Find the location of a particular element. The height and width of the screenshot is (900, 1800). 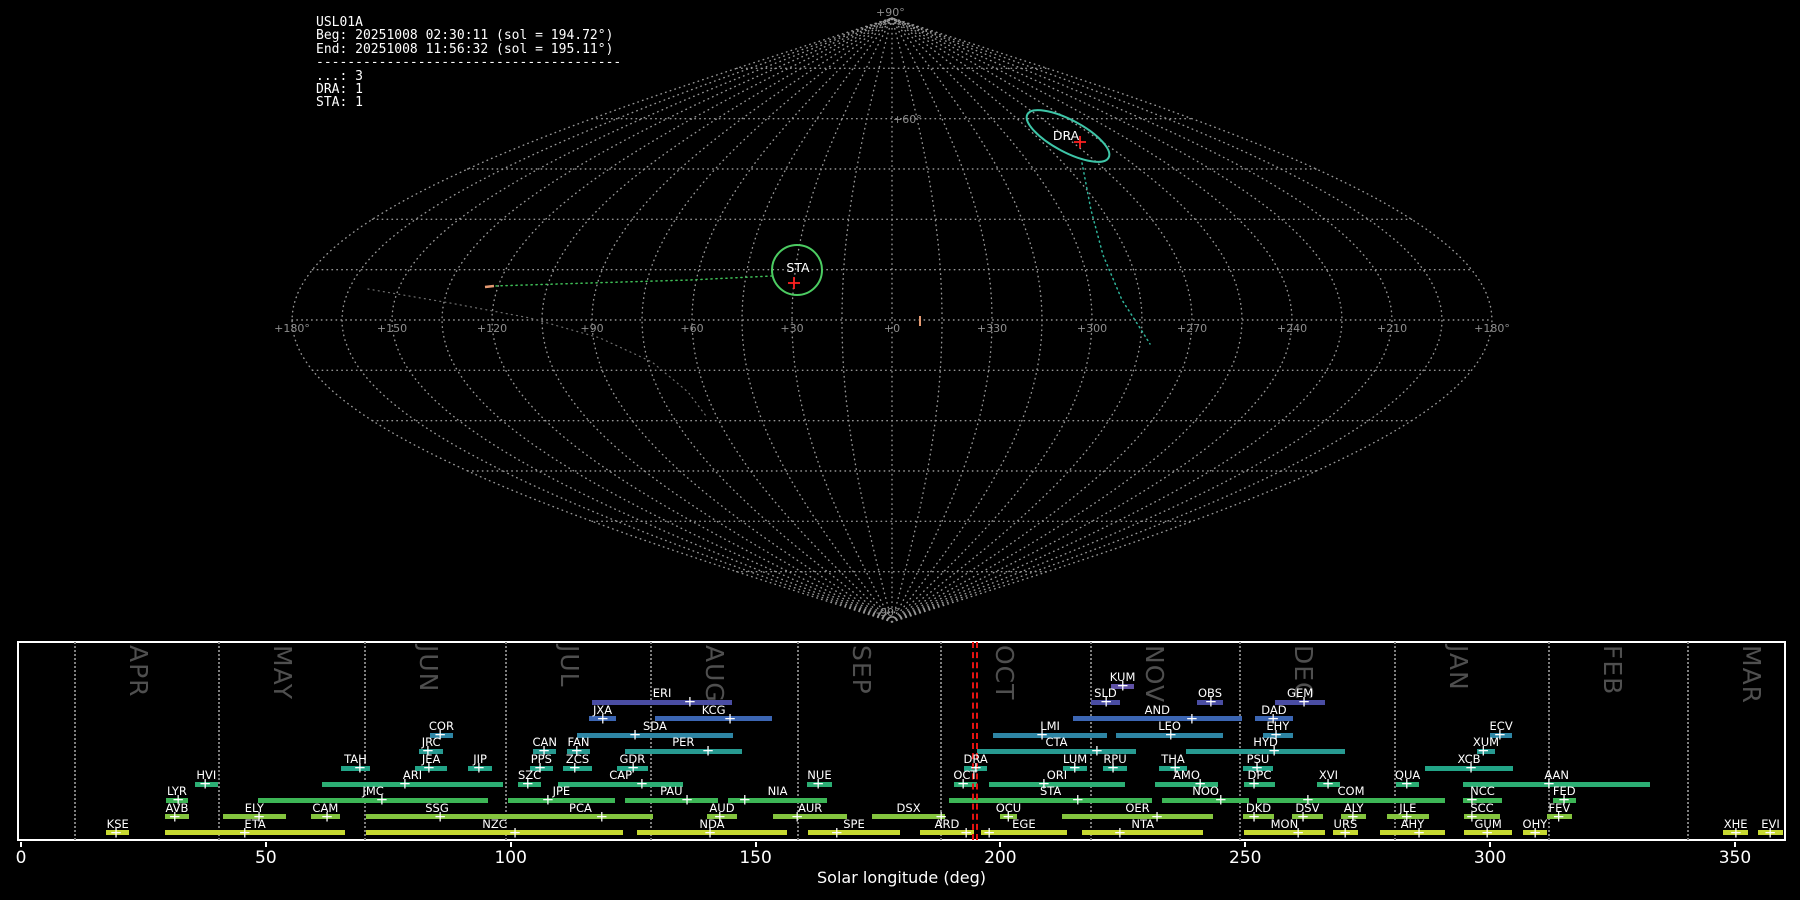

shower-peak-AVB: + is located at coordinates (175, 816).